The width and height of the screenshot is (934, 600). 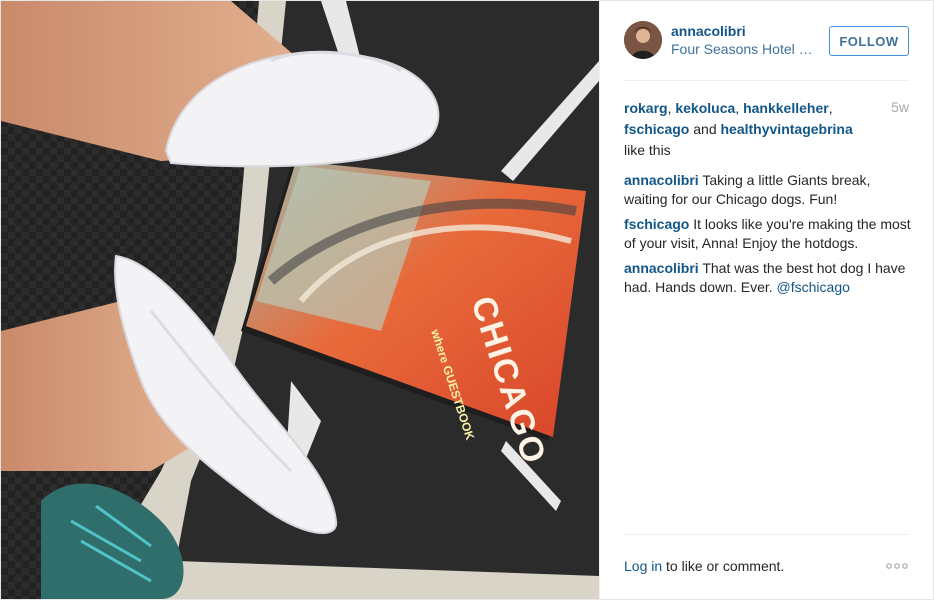 I want to click on like-user-link: hankkelleher, so click(x=786, y=108).